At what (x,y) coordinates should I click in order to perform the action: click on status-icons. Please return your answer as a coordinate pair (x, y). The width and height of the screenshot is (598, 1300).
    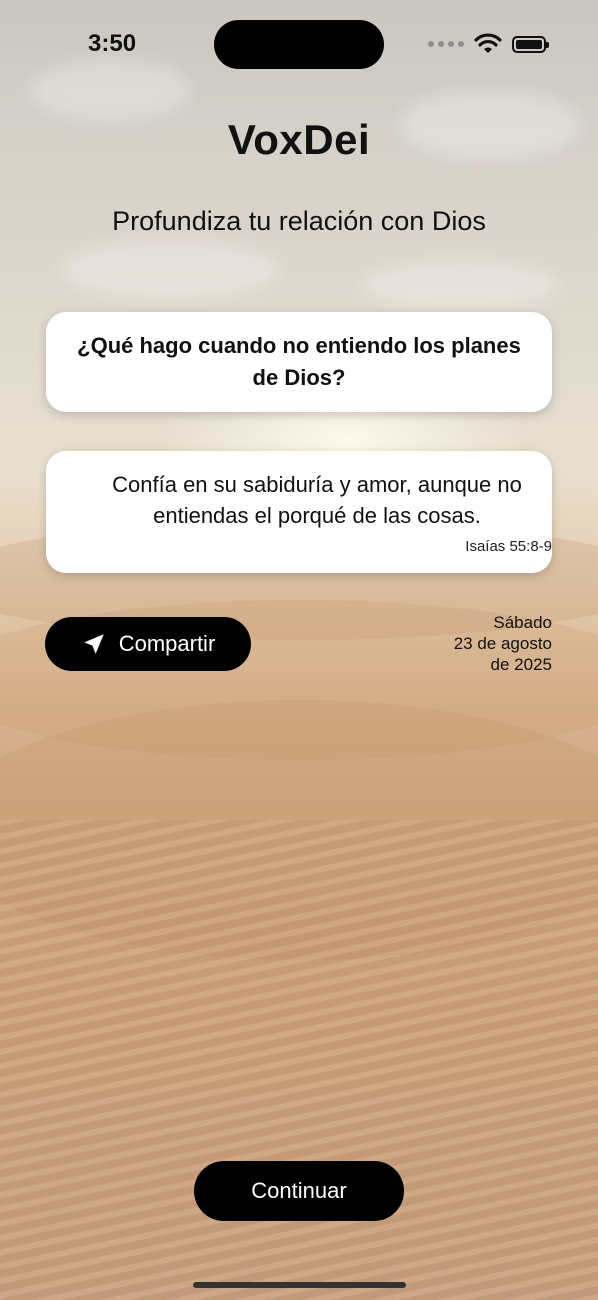
    Looking at the image, I should click on (488, 44).